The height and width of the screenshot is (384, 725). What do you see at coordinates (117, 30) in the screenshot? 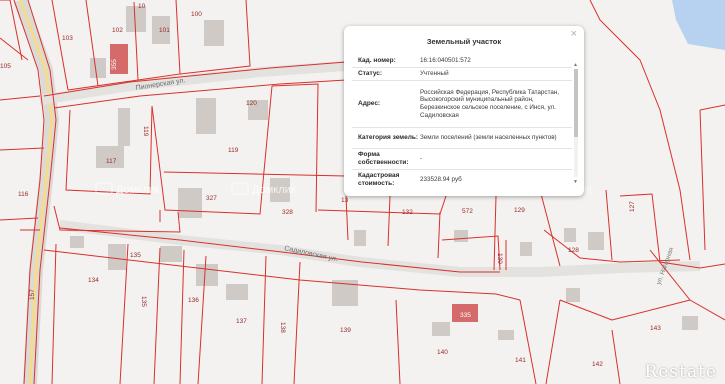
I see `parcel-label: 102` at bounding box center [117, 30].